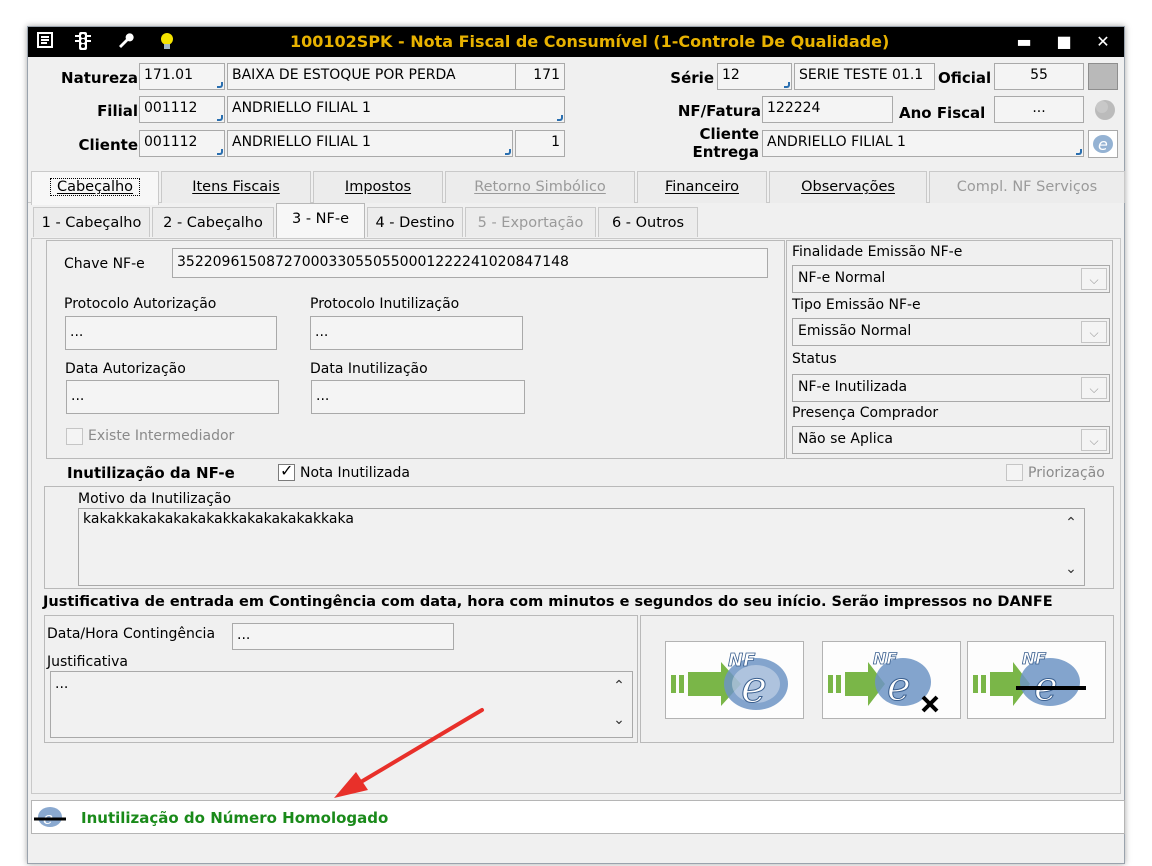 This screenshot has width=1152, height=866. I want to click on existe-intermediador-checkbox, so click(74, 436).